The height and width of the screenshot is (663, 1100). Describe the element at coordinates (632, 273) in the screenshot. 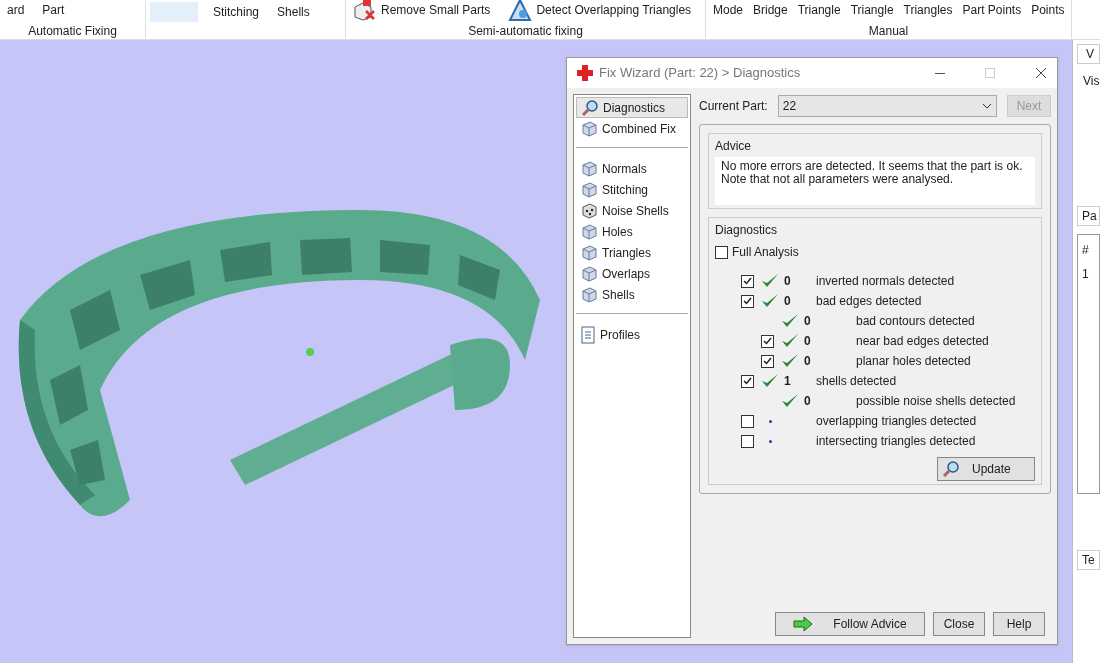

I see `sidebar-item: Overlaps` at that location.